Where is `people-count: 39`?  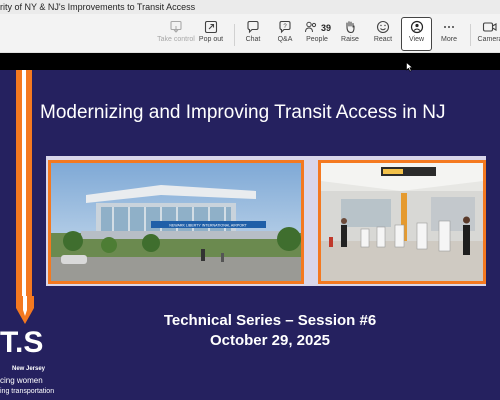 people-count: 39 is located at coordinates (326, 28).